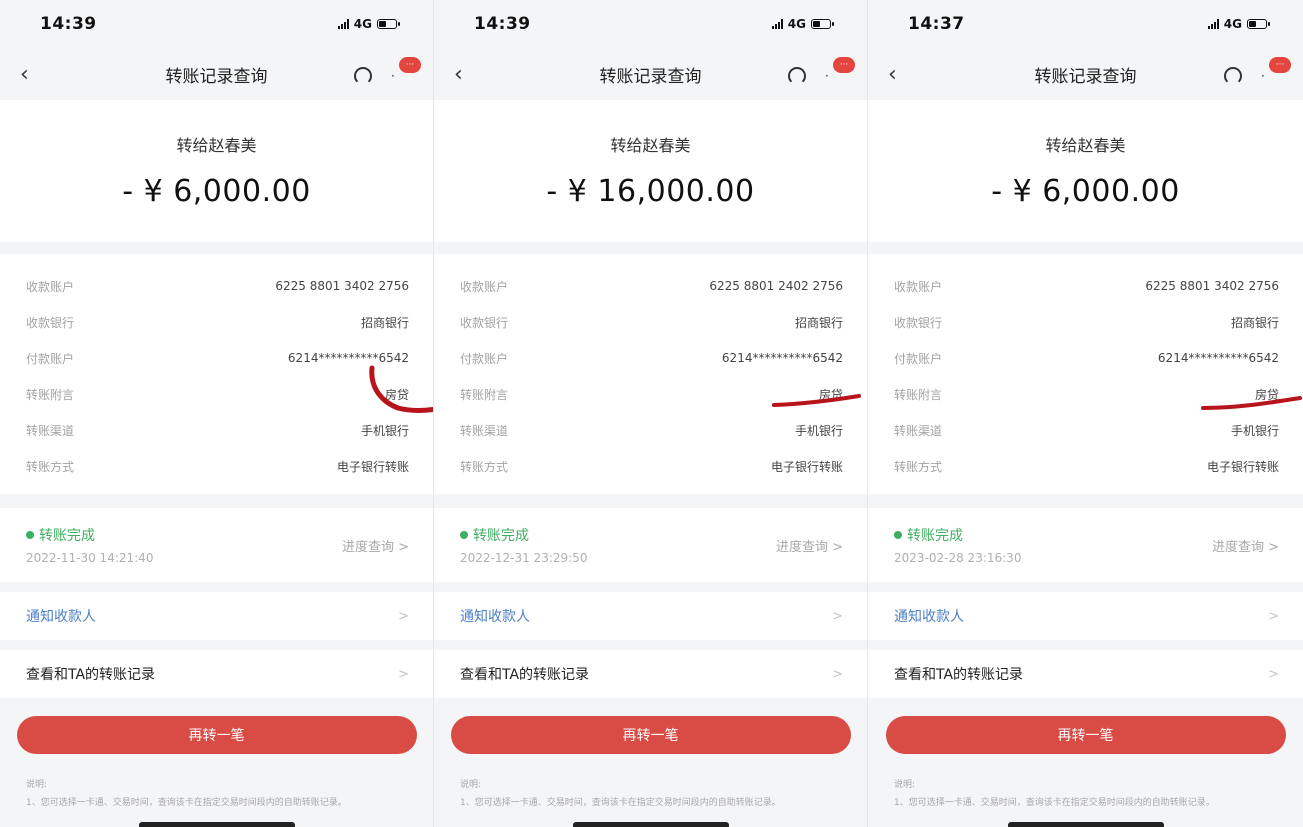 The height and width of the screenshot is (827, 1303). I want to click on network-type: 4G, so click(796, 24).